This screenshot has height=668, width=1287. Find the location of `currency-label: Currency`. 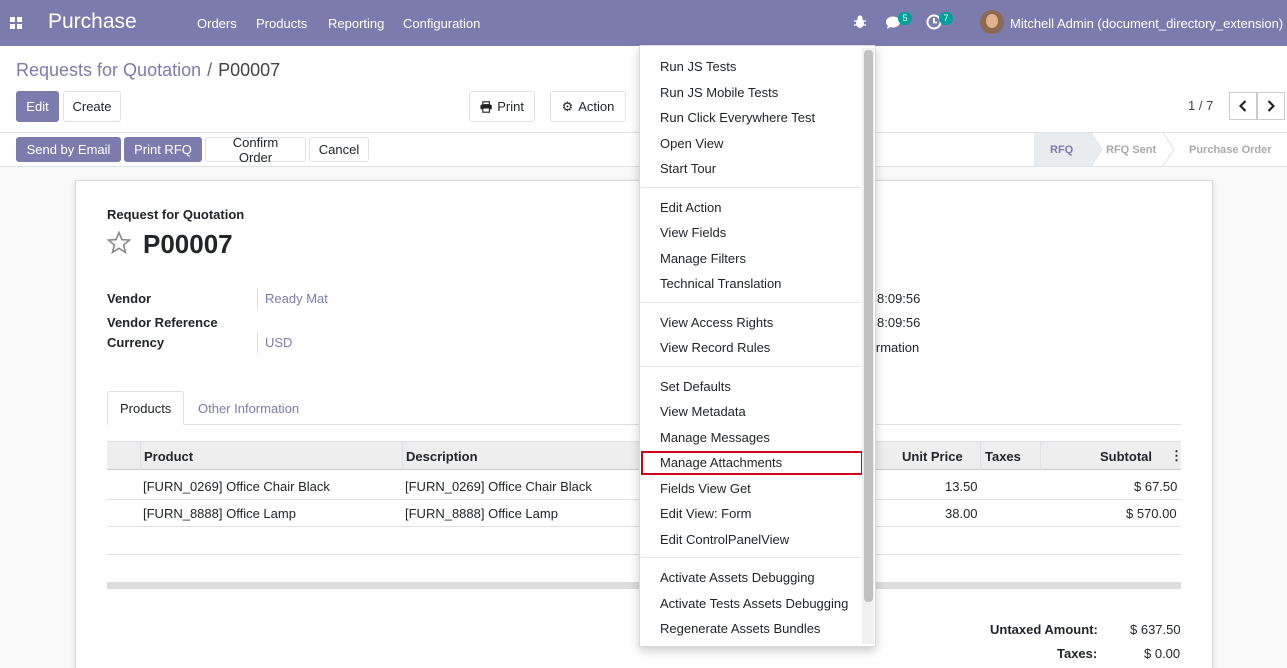

currency-label: Currency is located at coordinates (136, 342).